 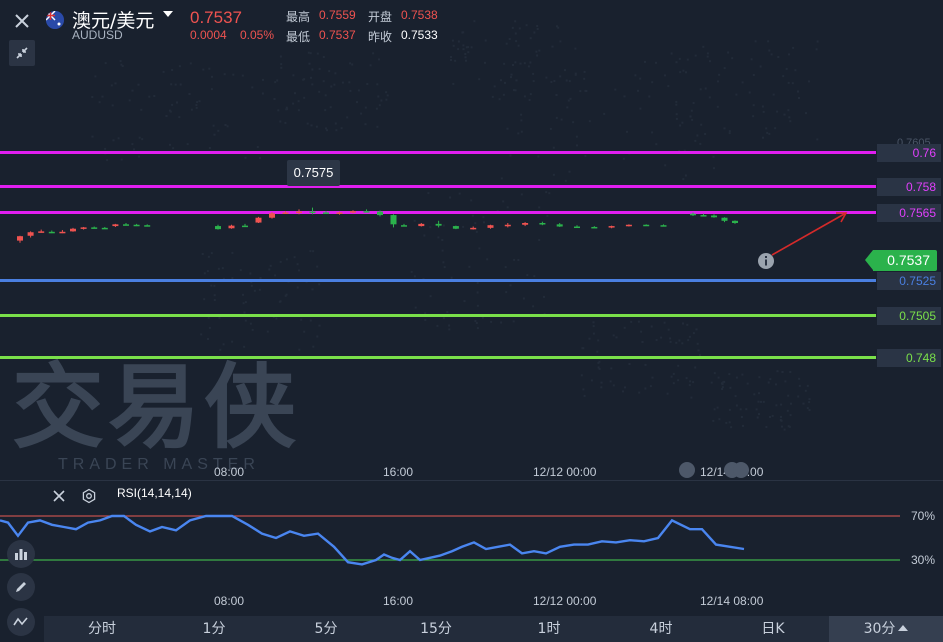 I want to click on pencil-icon, so click(x=21, y=587).